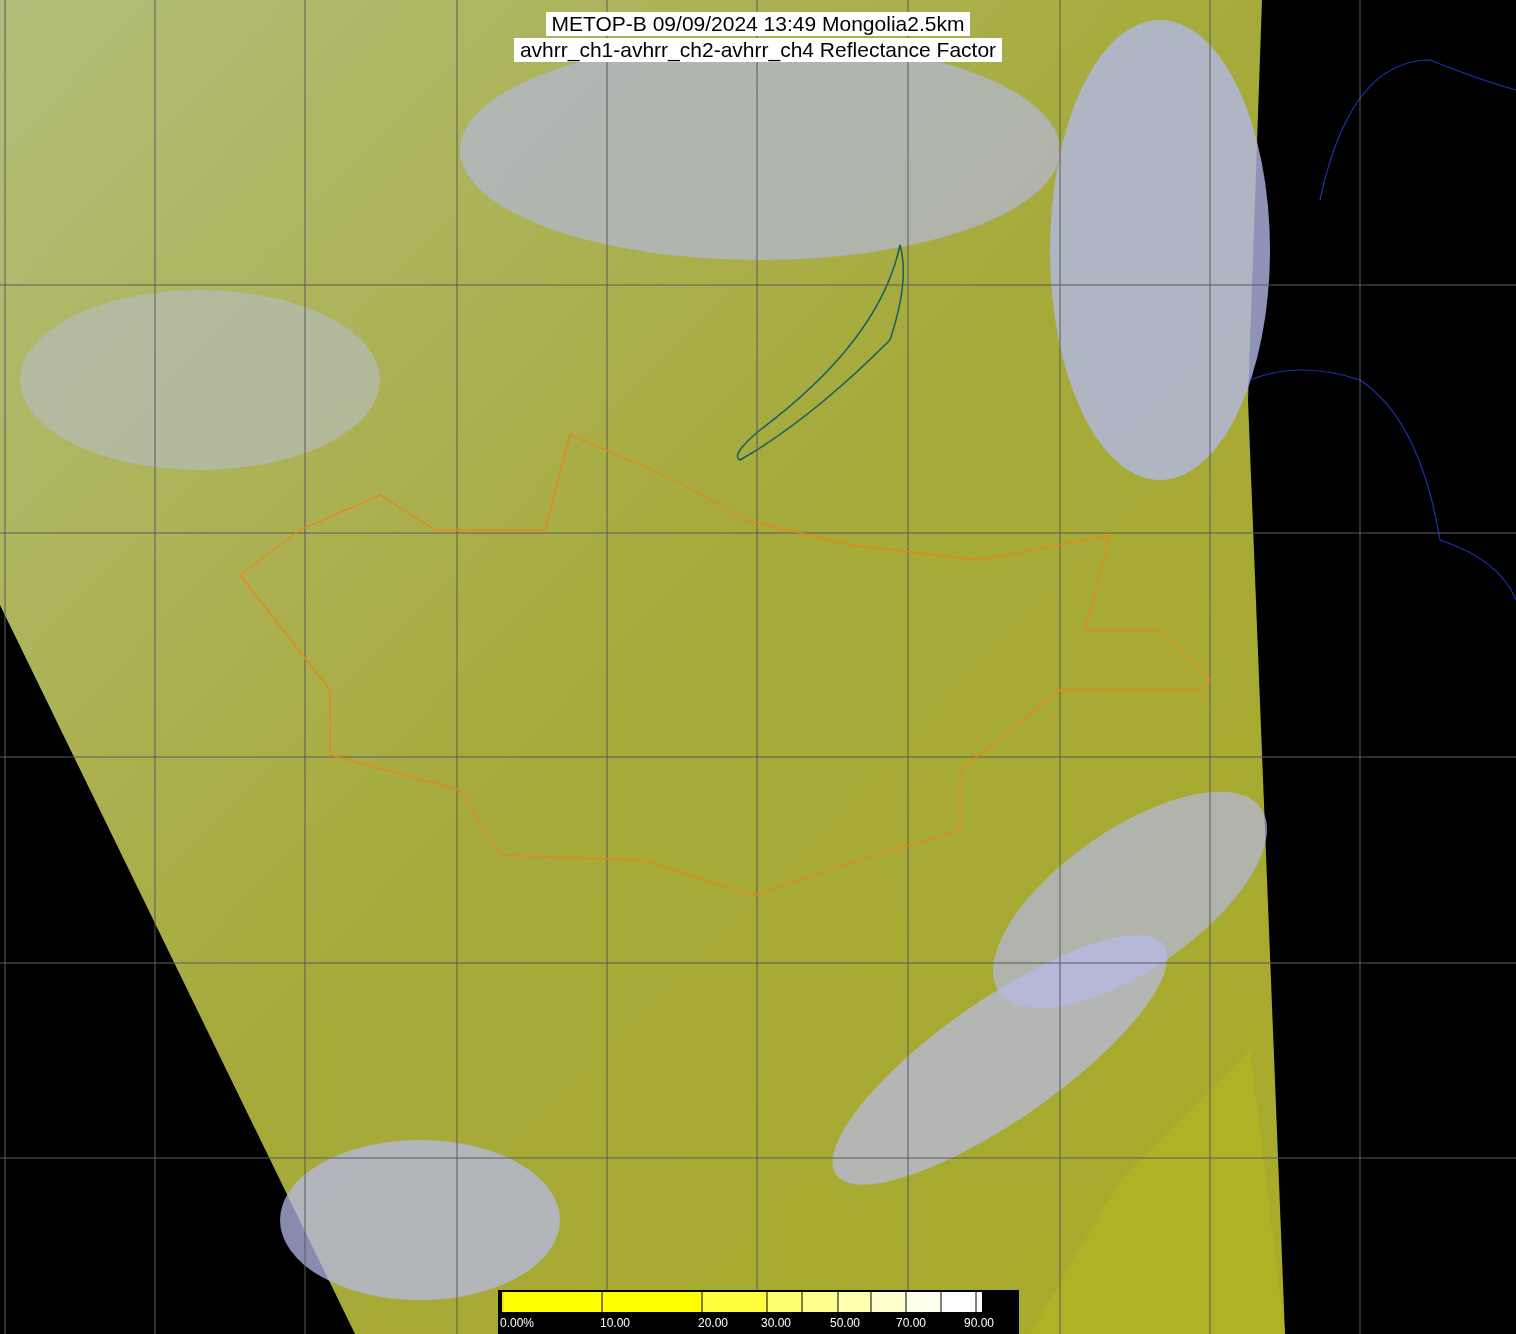 The height and width of the screenshot is (1334, 1516). I want to click on scale-label: 30.00, so click(777, 1323).